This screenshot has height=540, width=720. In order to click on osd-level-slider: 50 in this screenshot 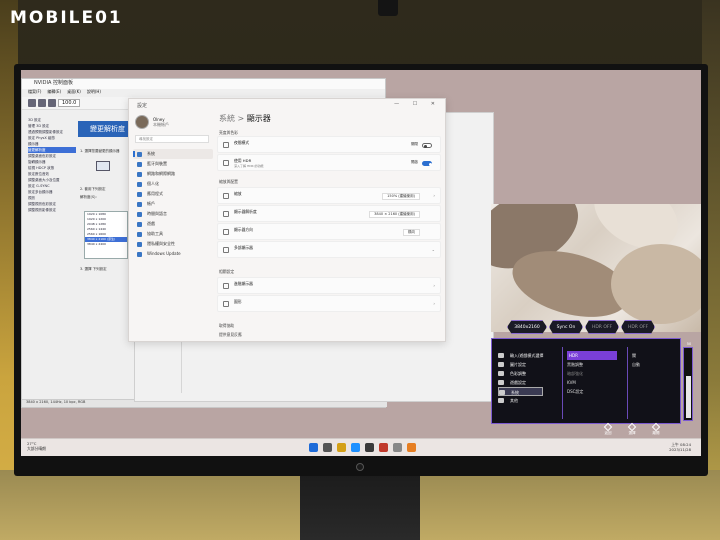, I will do `click(688, 381)`.